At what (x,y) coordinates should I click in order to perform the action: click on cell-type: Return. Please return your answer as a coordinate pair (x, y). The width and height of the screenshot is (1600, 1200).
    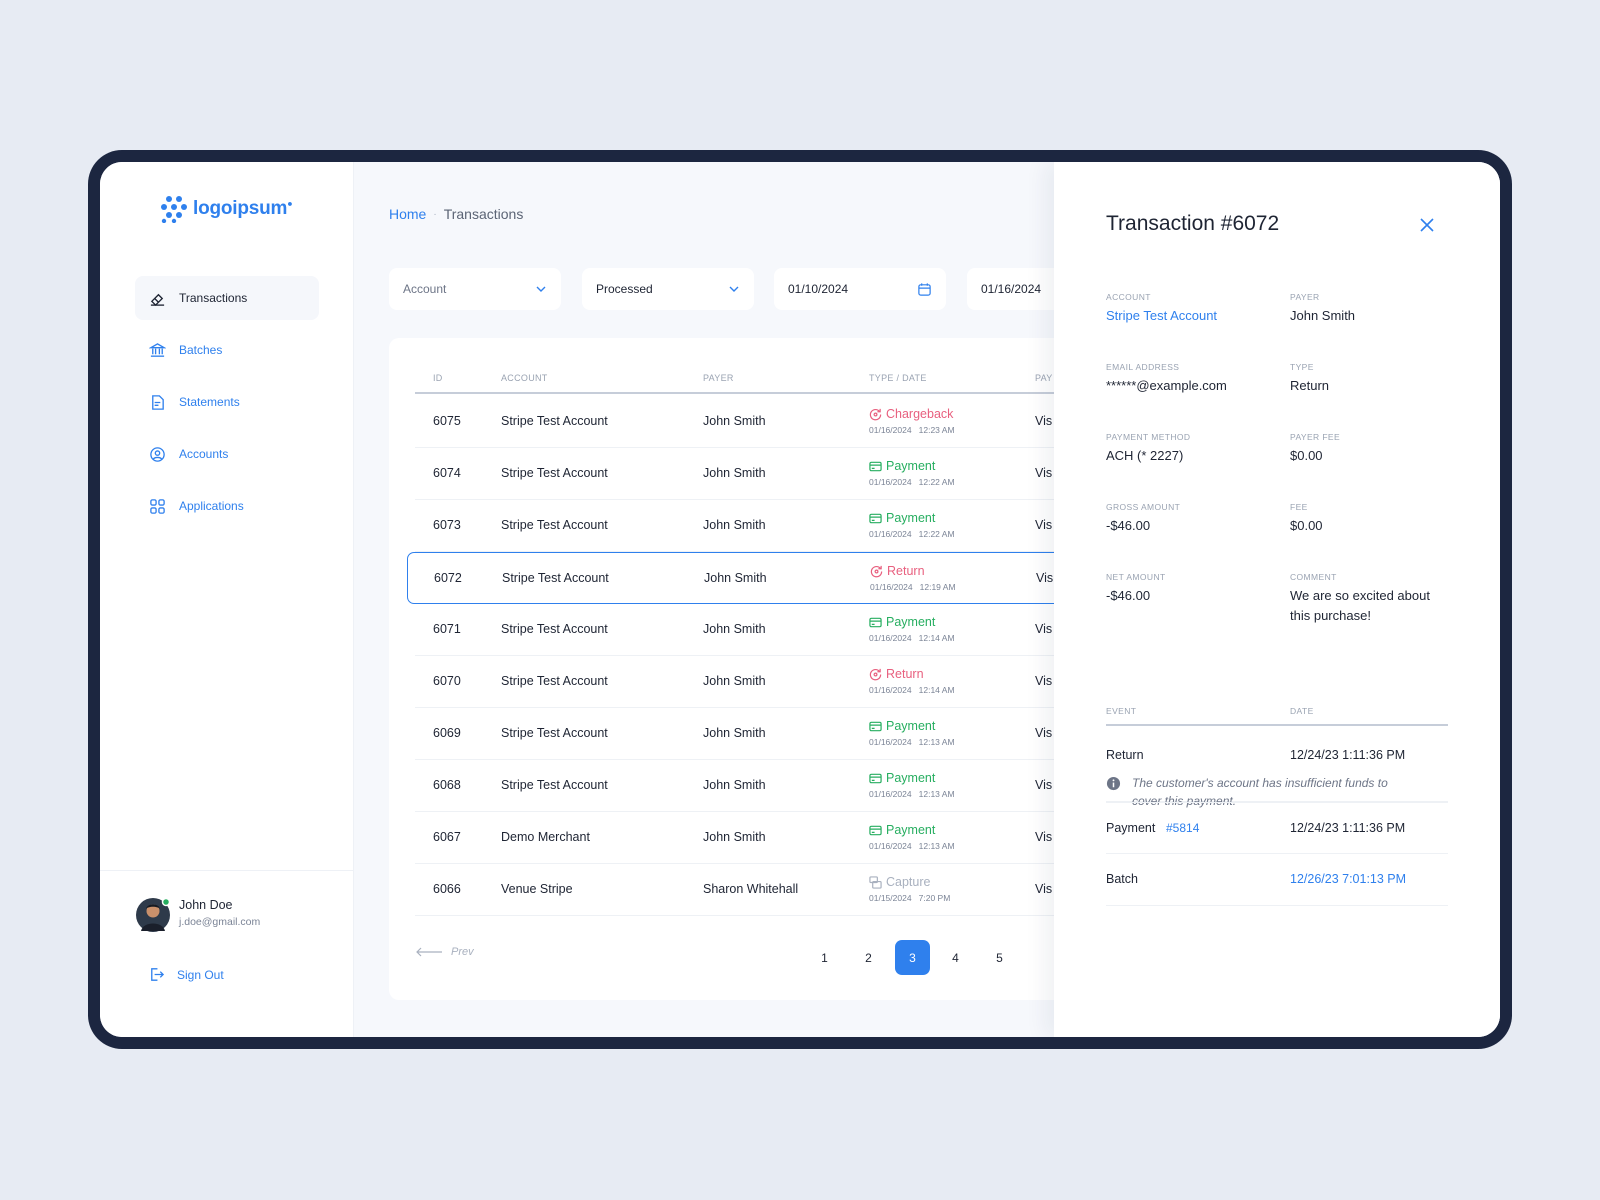
    Looking at the image, I should click on (897, 571).